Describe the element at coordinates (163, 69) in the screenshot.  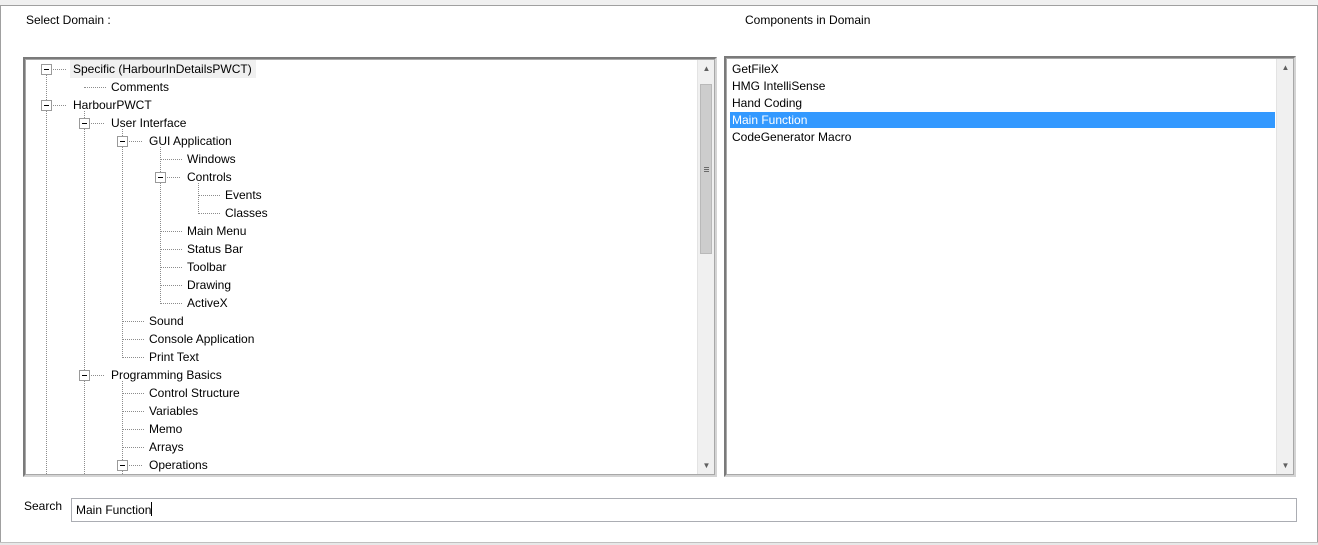
I see `tree-node-specific: Specific (HarbourInDetailsPWCT)` at that location.